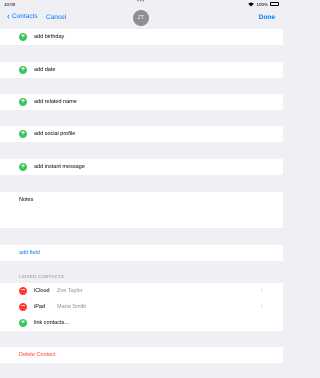  What do you see at coordinates (141, 307) in the screenshot?
I see `linked-contact-row: − iPad Maria Smith ›` at bounding box center [141, 307].